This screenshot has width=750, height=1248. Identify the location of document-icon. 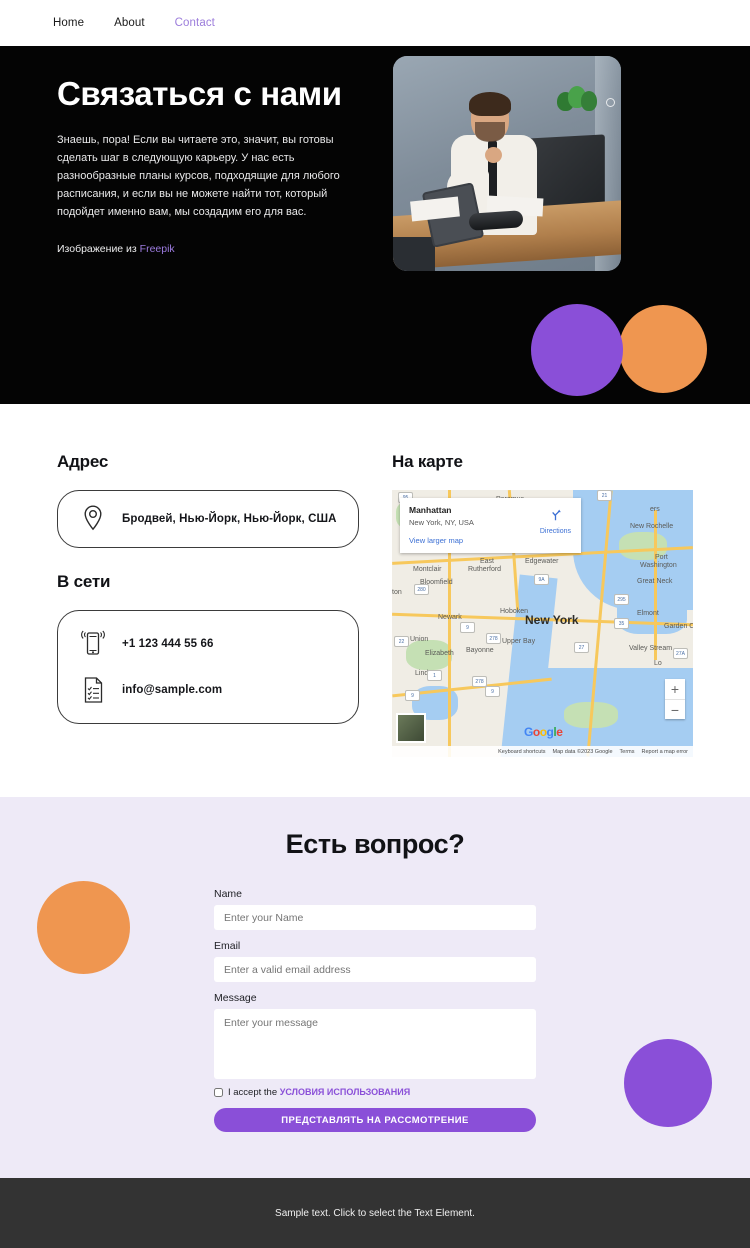
(93, 690).